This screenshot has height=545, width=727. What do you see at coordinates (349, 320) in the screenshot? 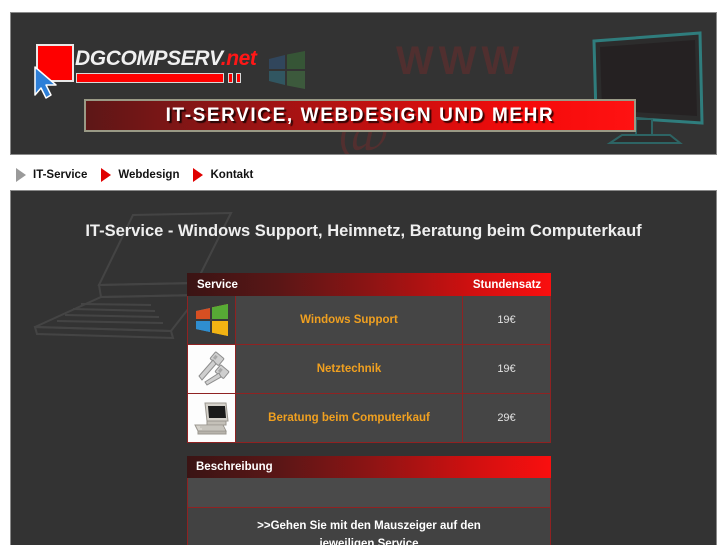
I see `service-name-windows-support: Windows Support` at bounding box center [349, 320].